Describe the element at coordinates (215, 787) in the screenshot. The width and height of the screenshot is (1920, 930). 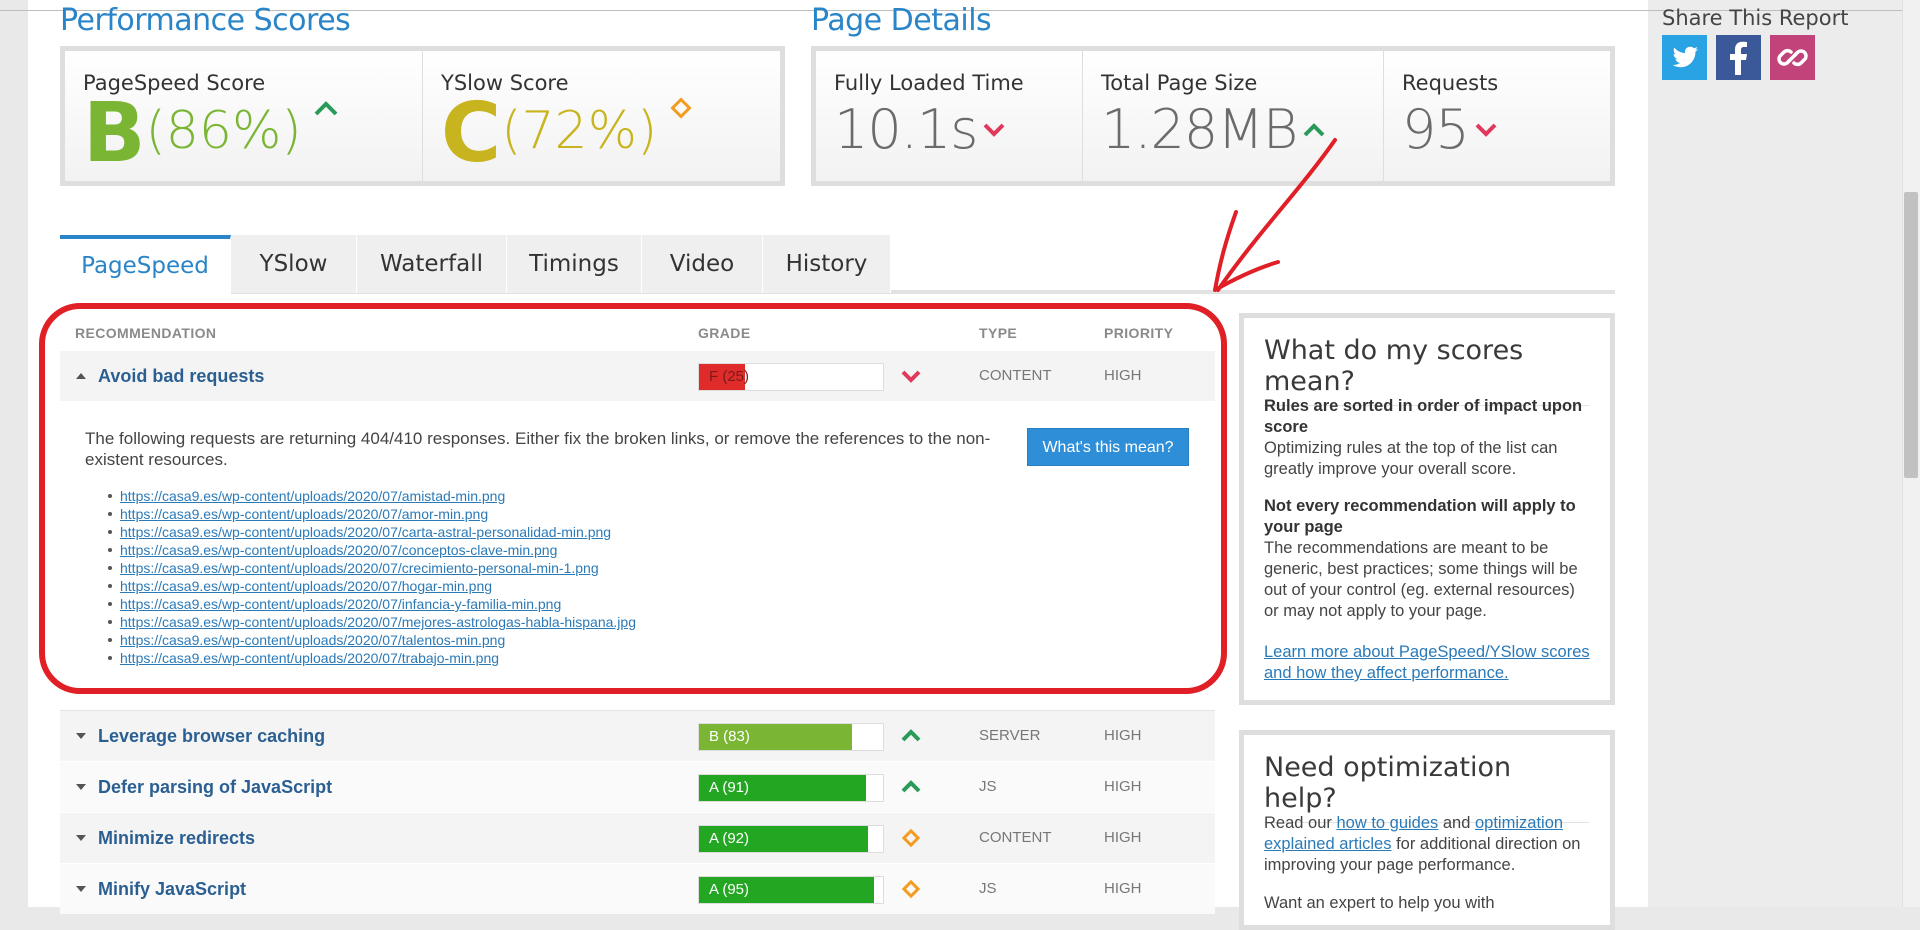
I see `recommendation-title: Defer parsing of JavaScript` at that location.